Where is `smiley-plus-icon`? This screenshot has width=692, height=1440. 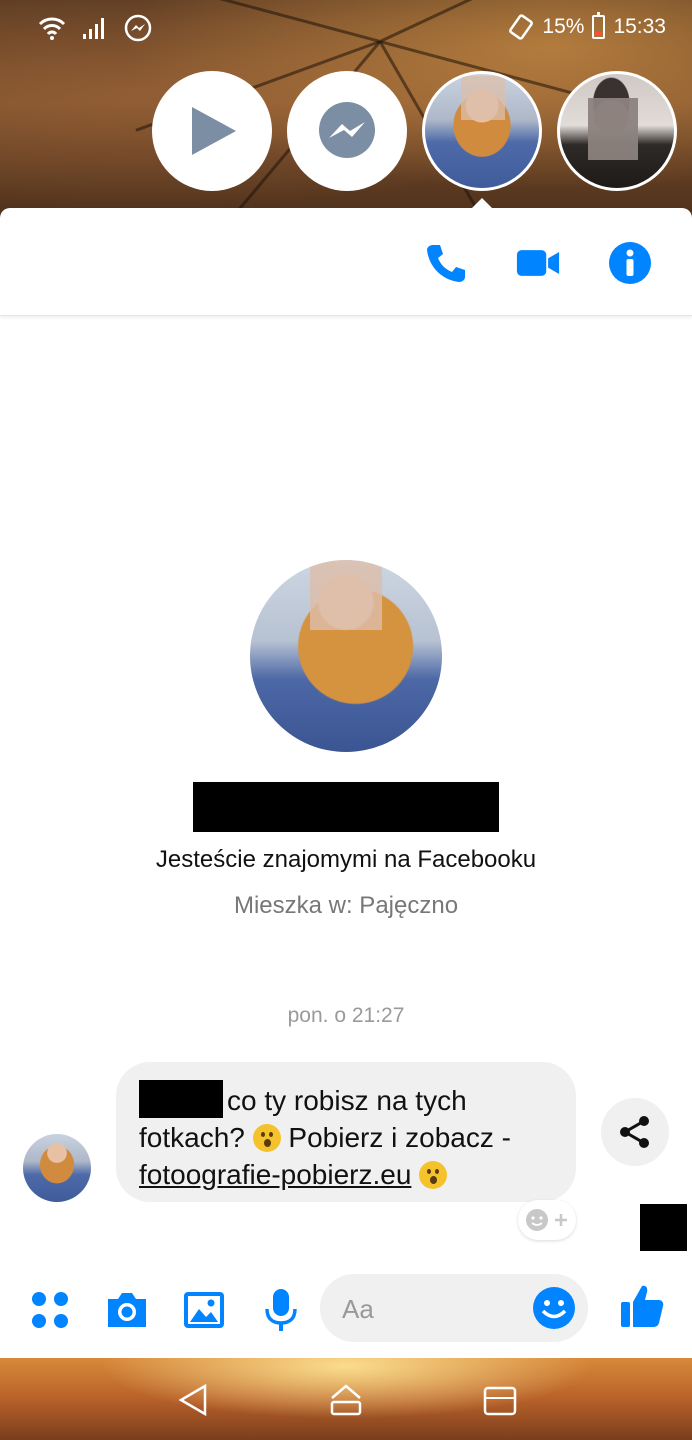 smiley-plus-icon is located at coordinates (546, 1220).